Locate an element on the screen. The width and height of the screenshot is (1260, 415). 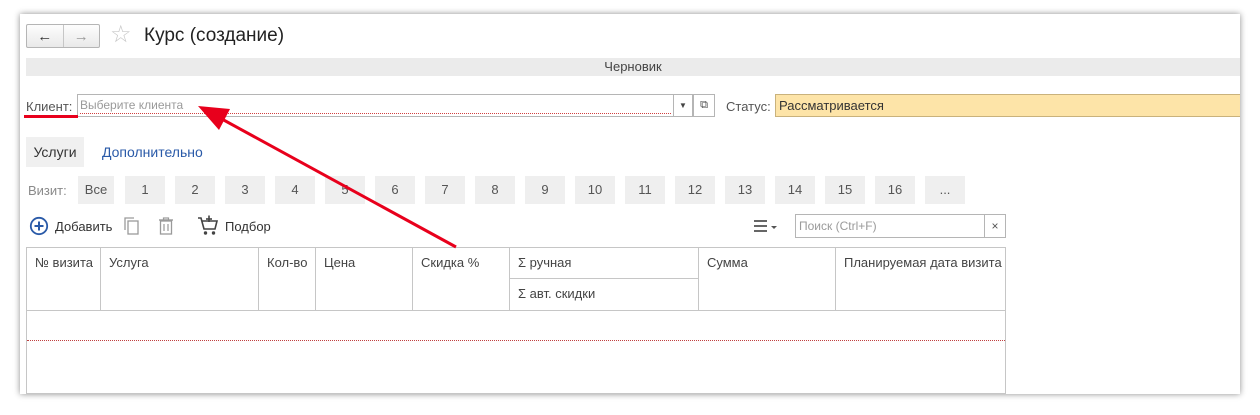
annotation-arrow-icon is located at coordinates (327, 177).